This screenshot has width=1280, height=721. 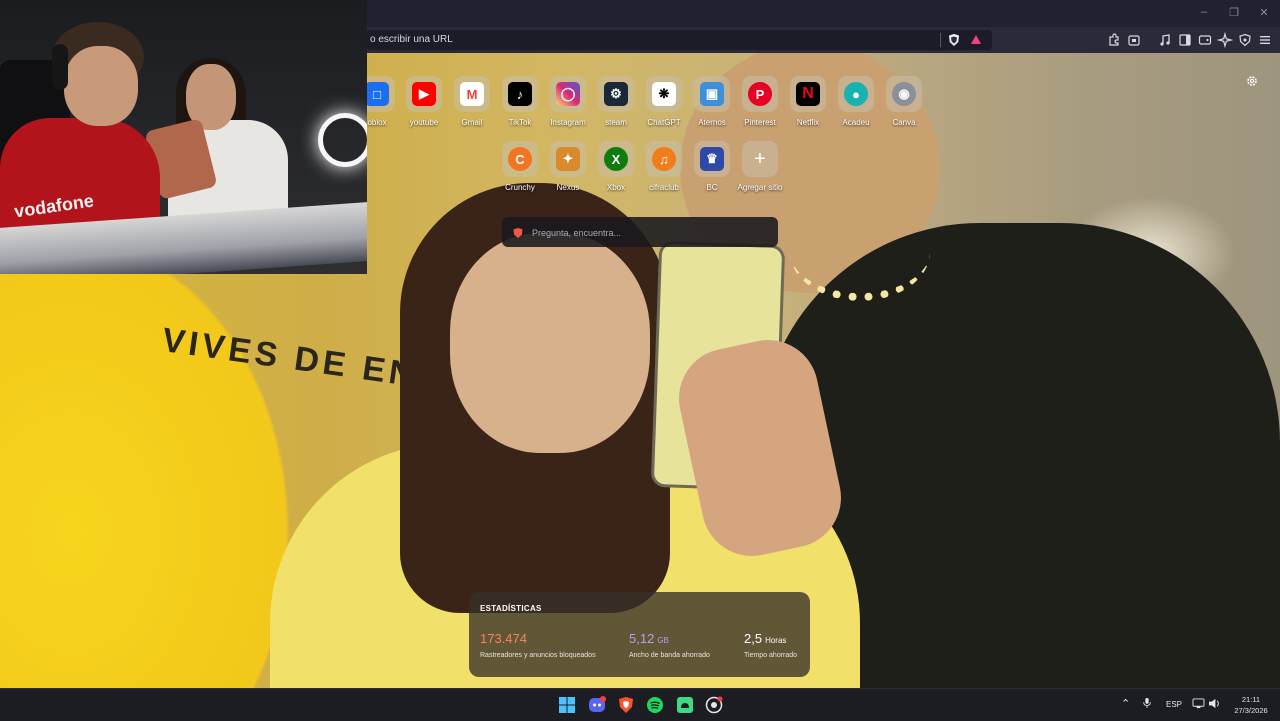 I want to click on trackers-label: Rastreadores y anuncios bloqueados, so click(x=538, y=655).